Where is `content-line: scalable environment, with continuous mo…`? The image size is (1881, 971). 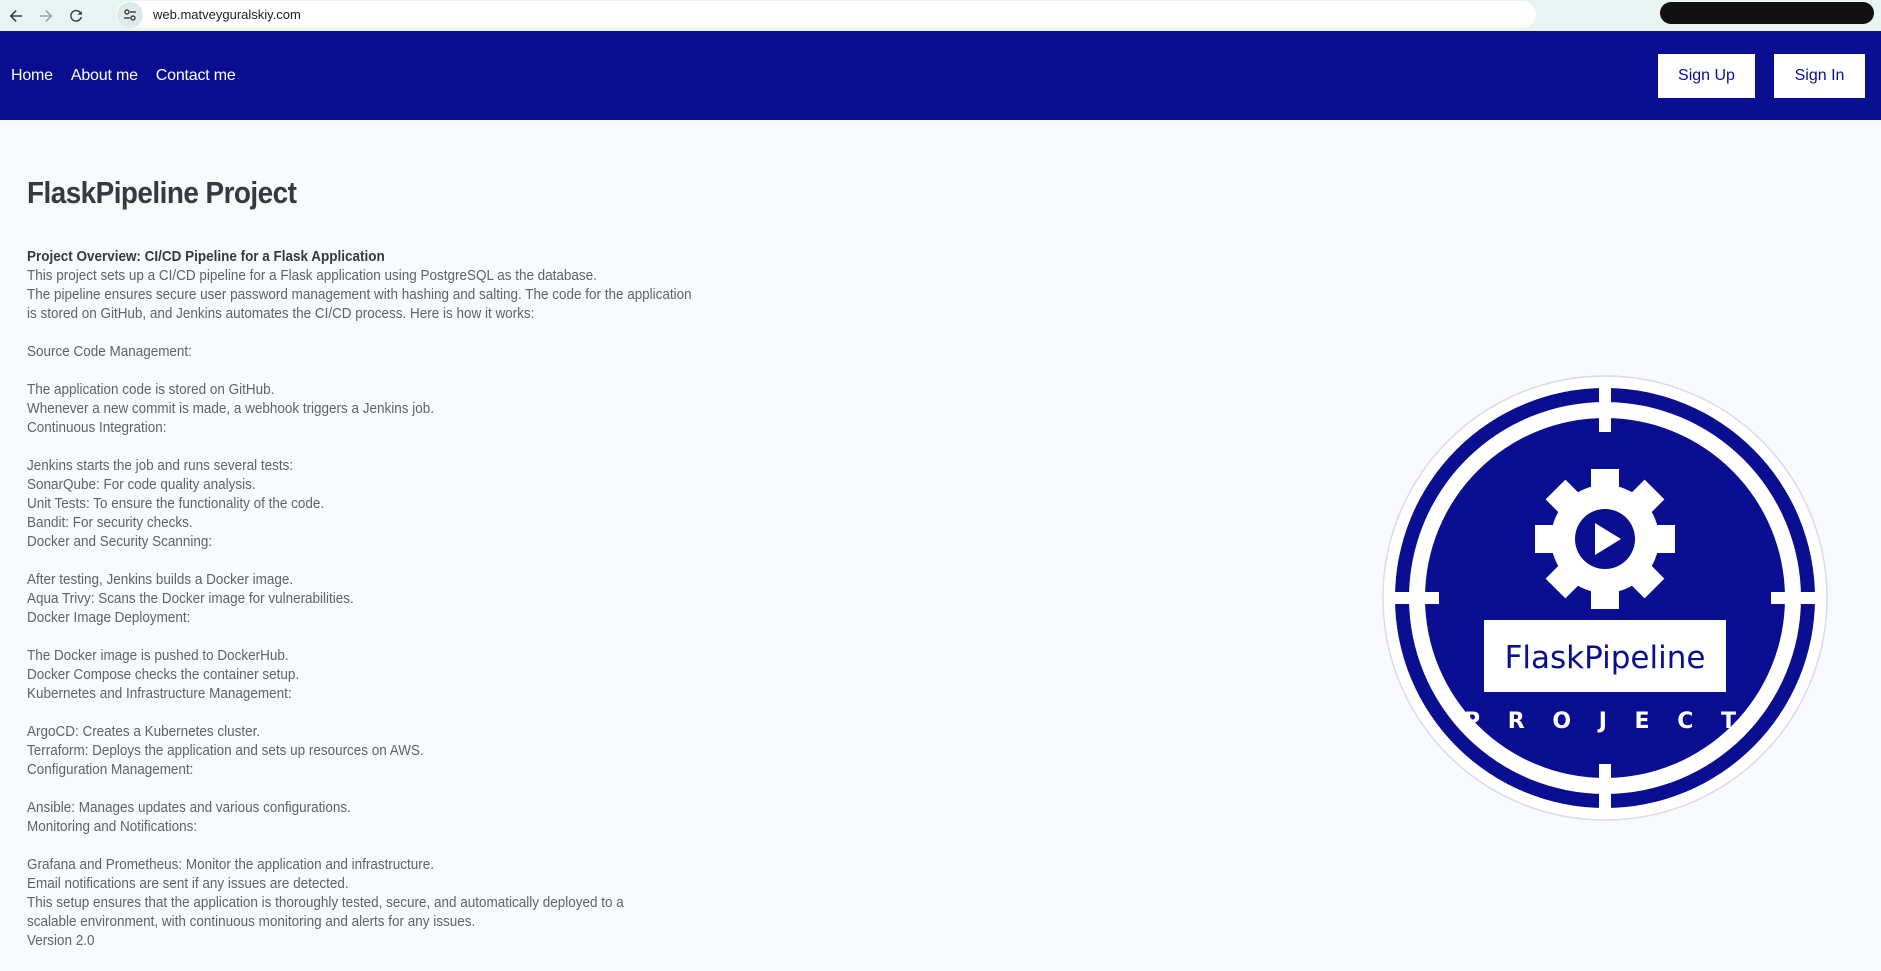 content-line: scalable environment, with continuous mo… is located at coordinates (251, 922).